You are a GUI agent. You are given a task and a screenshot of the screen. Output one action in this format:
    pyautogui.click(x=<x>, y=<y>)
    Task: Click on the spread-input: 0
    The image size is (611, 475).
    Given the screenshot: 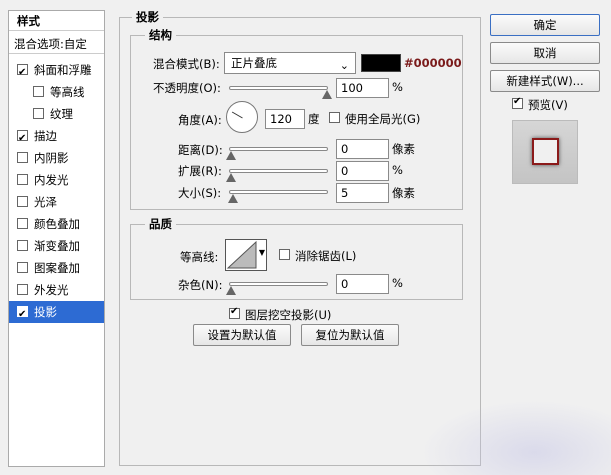 What is the action you would take?
    pyautogui.click(x=362, y=171)
    